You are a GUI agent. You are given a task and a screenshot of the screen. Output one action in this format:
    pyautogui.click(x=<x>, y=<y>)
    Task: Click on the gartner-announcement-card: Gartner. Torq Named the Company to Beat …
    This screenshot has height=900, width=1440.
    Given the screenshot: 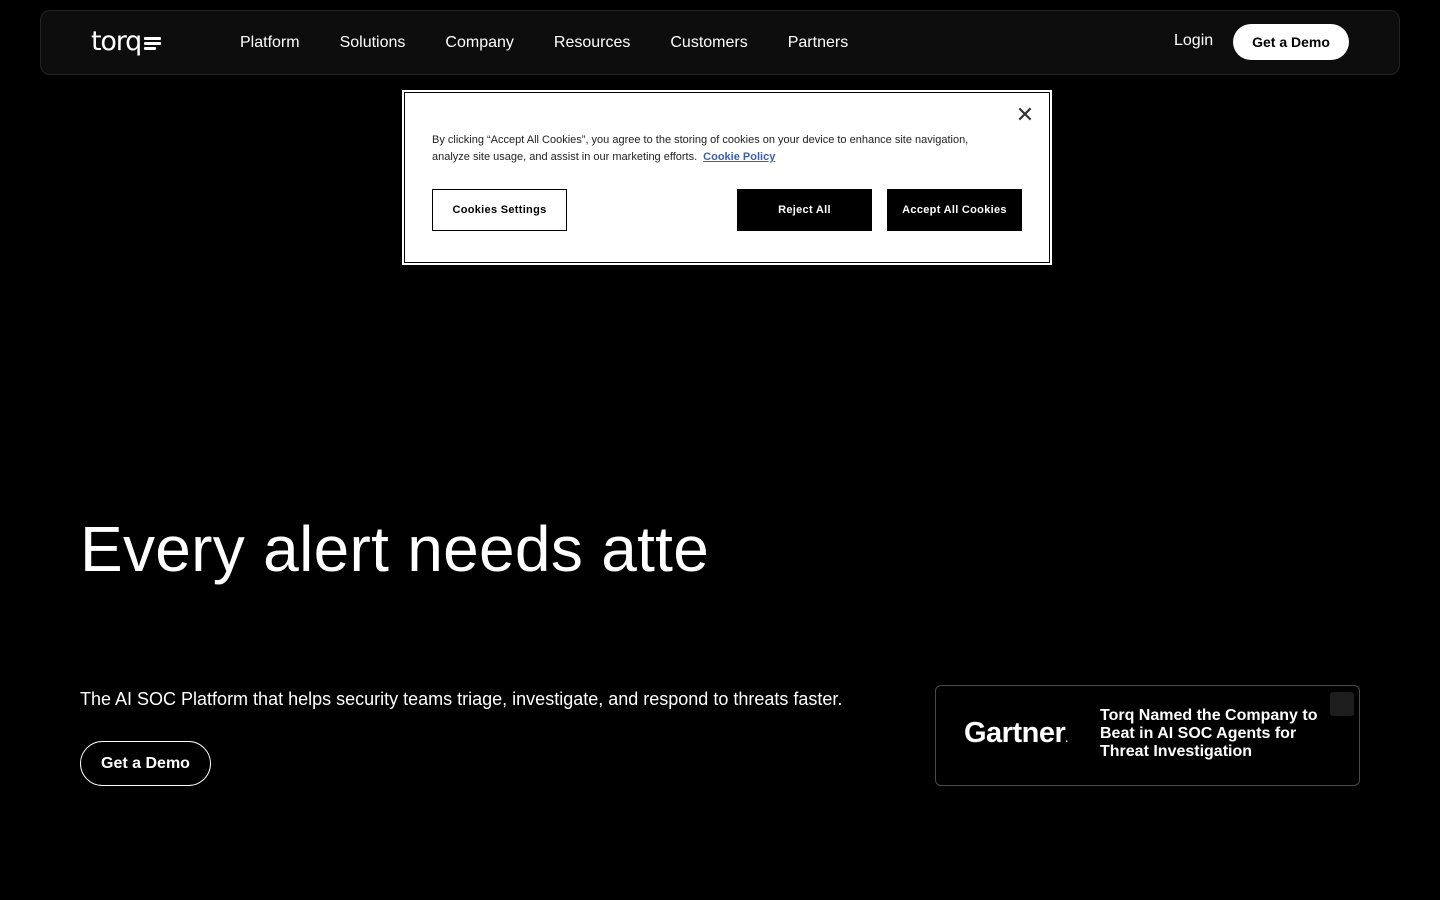 What is the action you would take?
    pyautogui.click(x=1147, y=735)
    